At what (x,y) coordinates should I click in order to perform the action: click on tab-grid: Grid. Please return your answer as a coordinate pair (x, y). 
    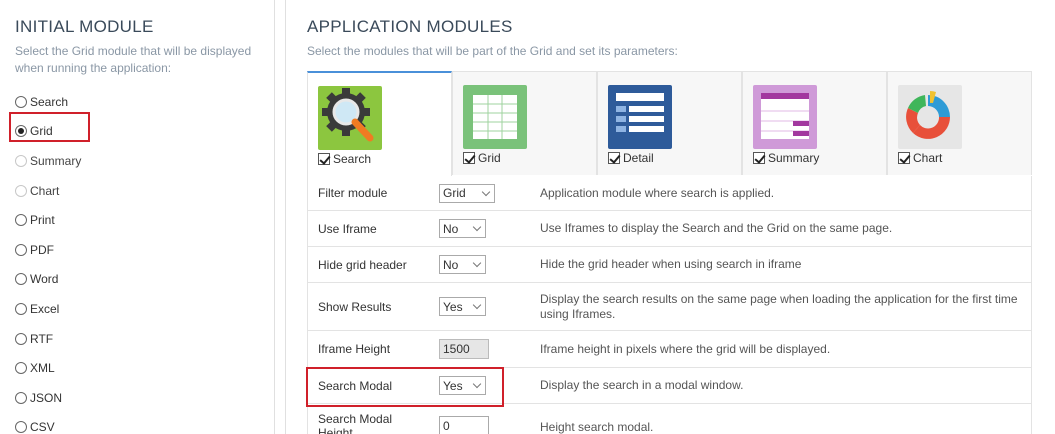
    Looking at the image, I should click on (524, 123).